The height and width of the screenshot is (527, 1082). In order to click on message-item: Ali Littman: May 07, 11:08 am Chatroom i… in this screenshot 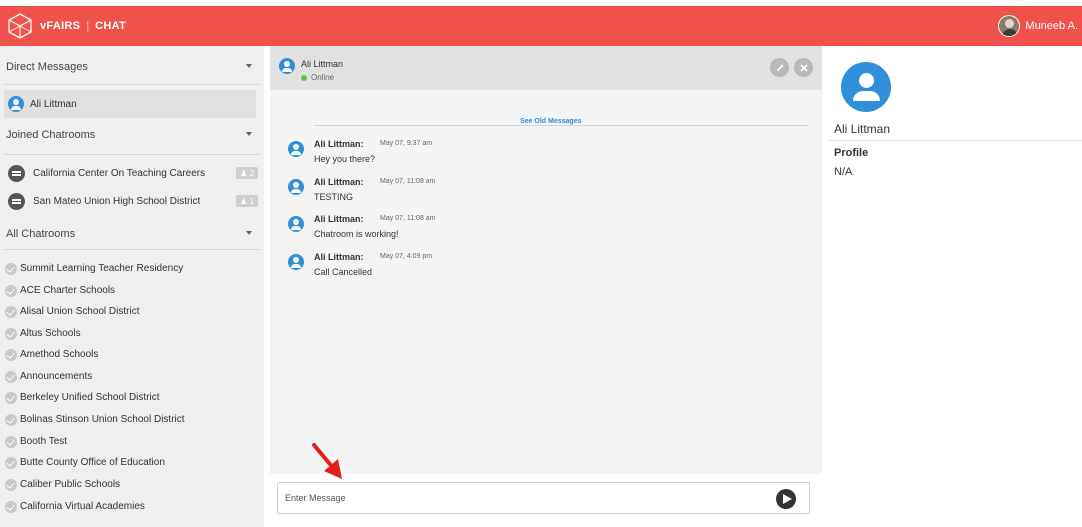, I will do `click(536, 230)`.